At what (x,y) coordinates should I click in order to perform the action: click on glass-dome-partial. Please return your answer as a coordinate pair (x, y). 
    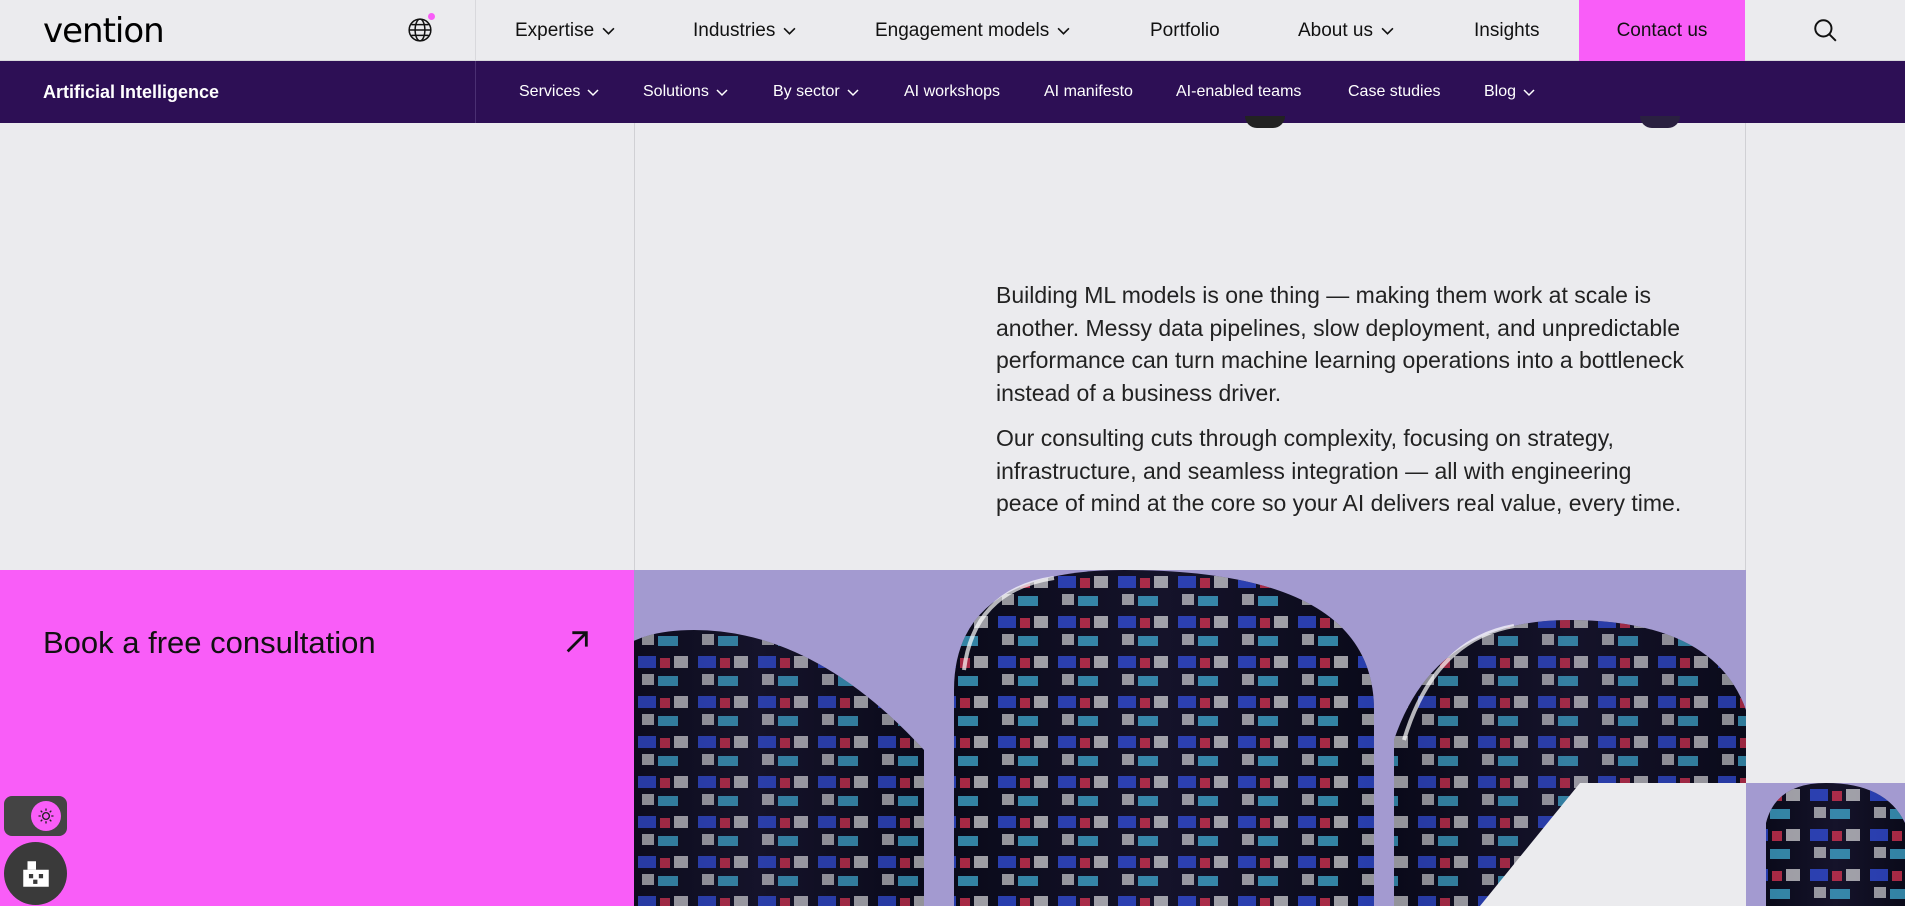
    Looking at the image, I should click on (1835, 844).